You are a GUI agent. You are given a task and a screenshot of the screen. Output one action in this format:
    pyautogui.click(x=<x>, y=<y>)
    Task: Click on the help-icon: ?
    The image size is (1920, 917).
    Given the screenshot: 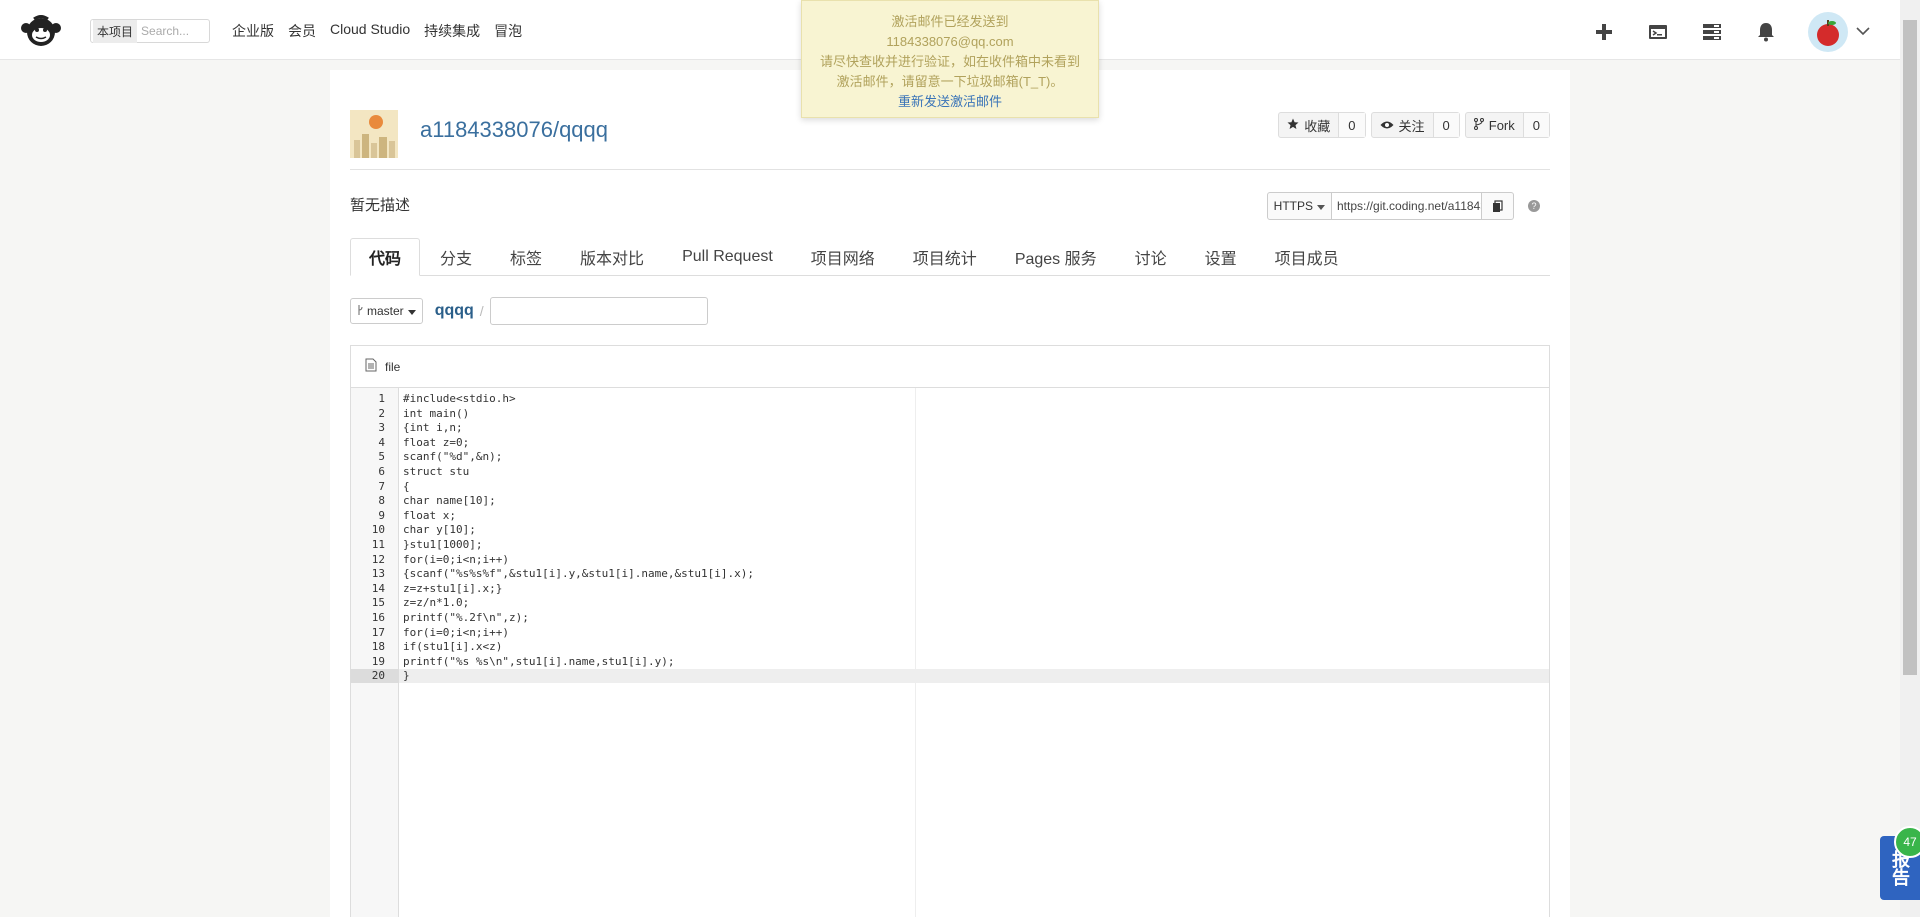 What is the action you would take?
    pyautogui.click(x=1534, y=206)
    